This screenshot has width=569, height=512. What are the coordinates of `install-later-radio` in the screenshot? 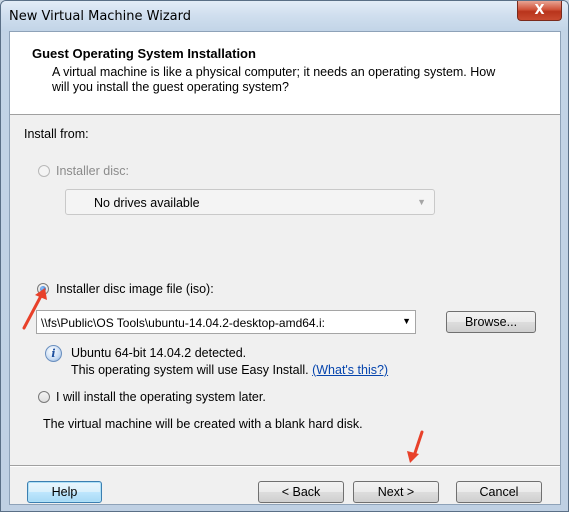 It's located at (44, 397).